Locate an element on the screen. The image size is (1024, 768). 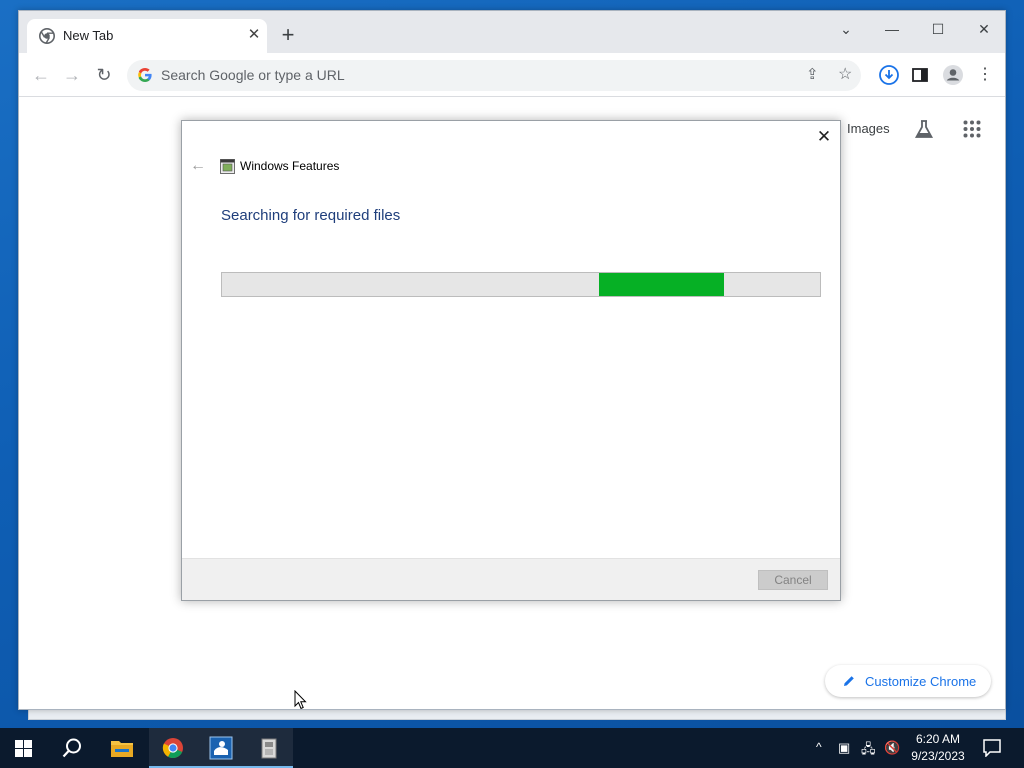
volume-muted-icon: 🔇 is located at coordinates (892, 748).